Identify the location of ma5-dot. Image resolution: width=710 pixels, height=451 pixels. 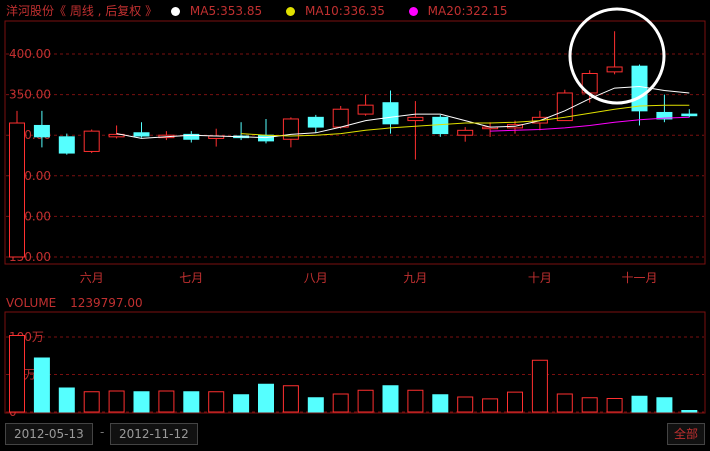
(175, 11).